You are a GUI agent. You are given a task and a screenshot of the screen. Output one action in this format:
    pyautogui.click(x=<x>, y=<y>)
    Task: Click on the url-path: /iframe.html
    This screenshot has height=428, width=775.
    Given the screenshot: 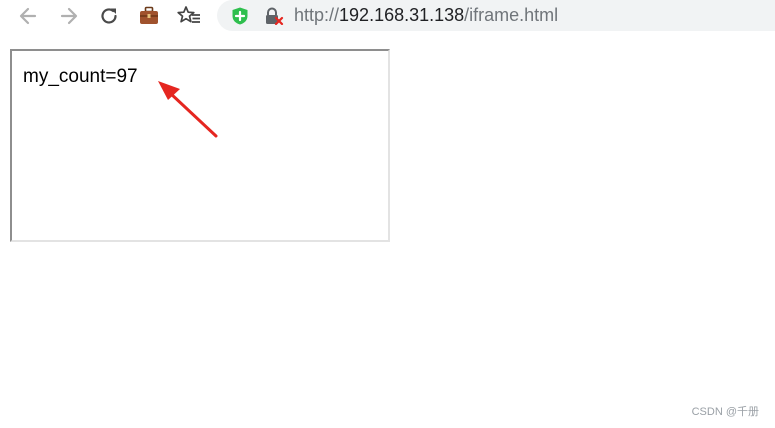 What is the action you would take?
    pyautogui.click(x=511, y=15)
    